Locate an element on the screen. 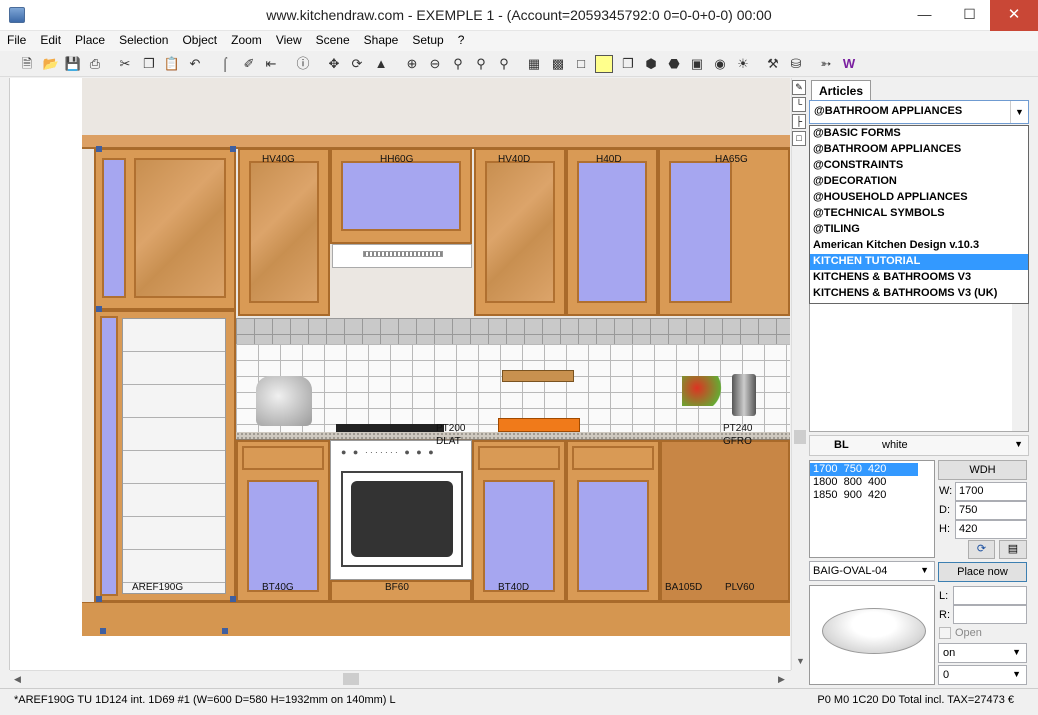 The height and width of the screenshot is (715, 1038). right-field is located at coordinates (990, 614).